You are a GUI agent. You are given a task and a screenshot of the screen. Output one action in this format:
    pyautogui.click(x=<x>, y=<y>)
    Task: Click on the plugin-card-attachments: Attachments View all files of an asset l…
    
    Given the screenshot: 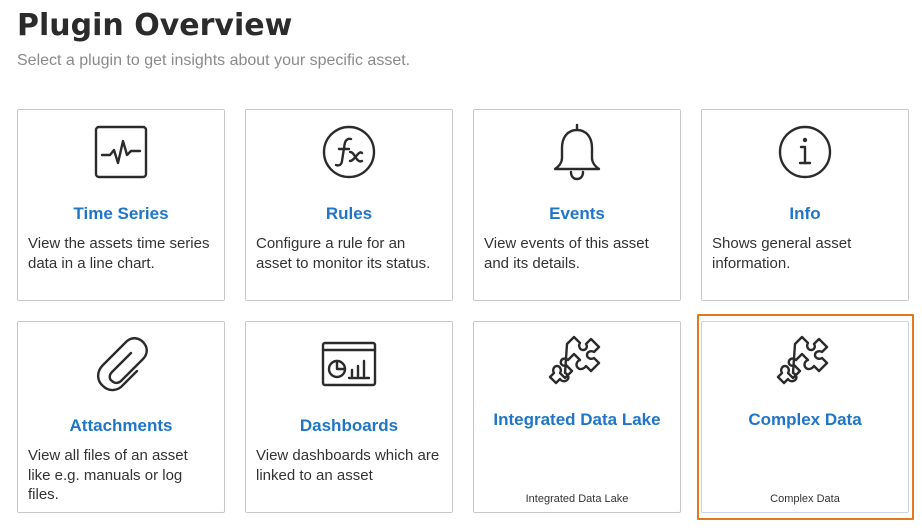 What is the action you would take?
    pyautogui.click(x=121, y=417)
    